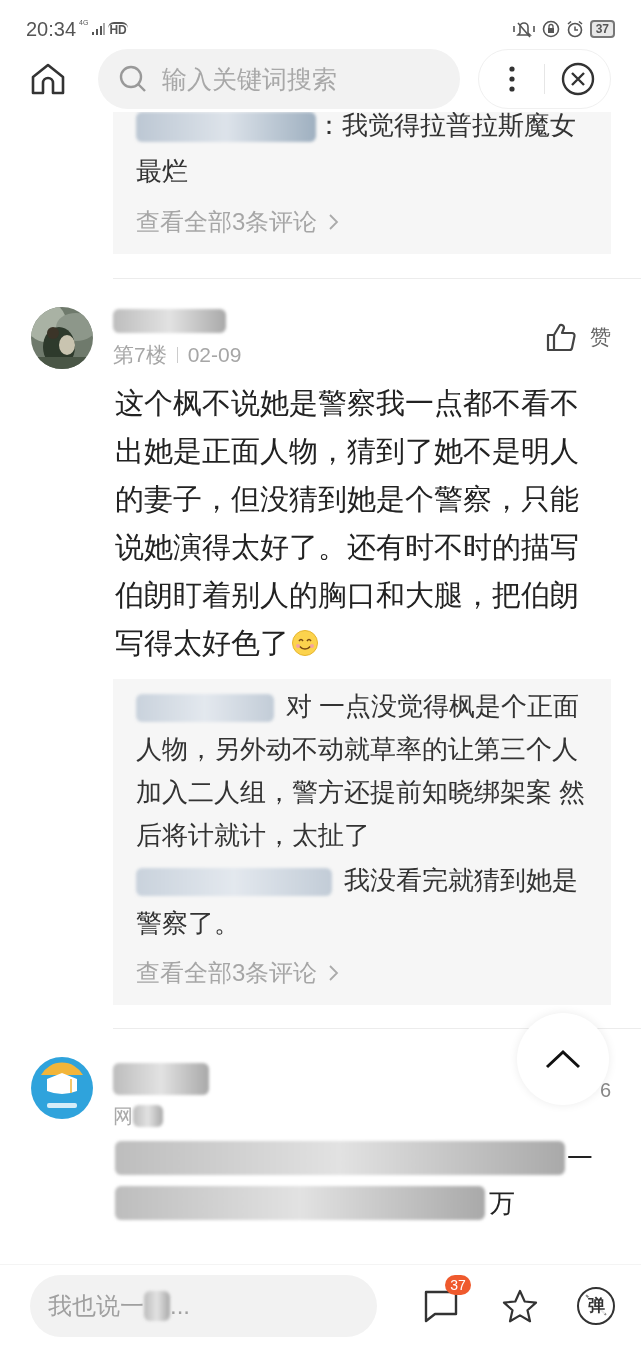  What do you see at coordinates (51, 29) in the screenshot?
I see `status-time: 20:34` at bounding box center [51, 29].